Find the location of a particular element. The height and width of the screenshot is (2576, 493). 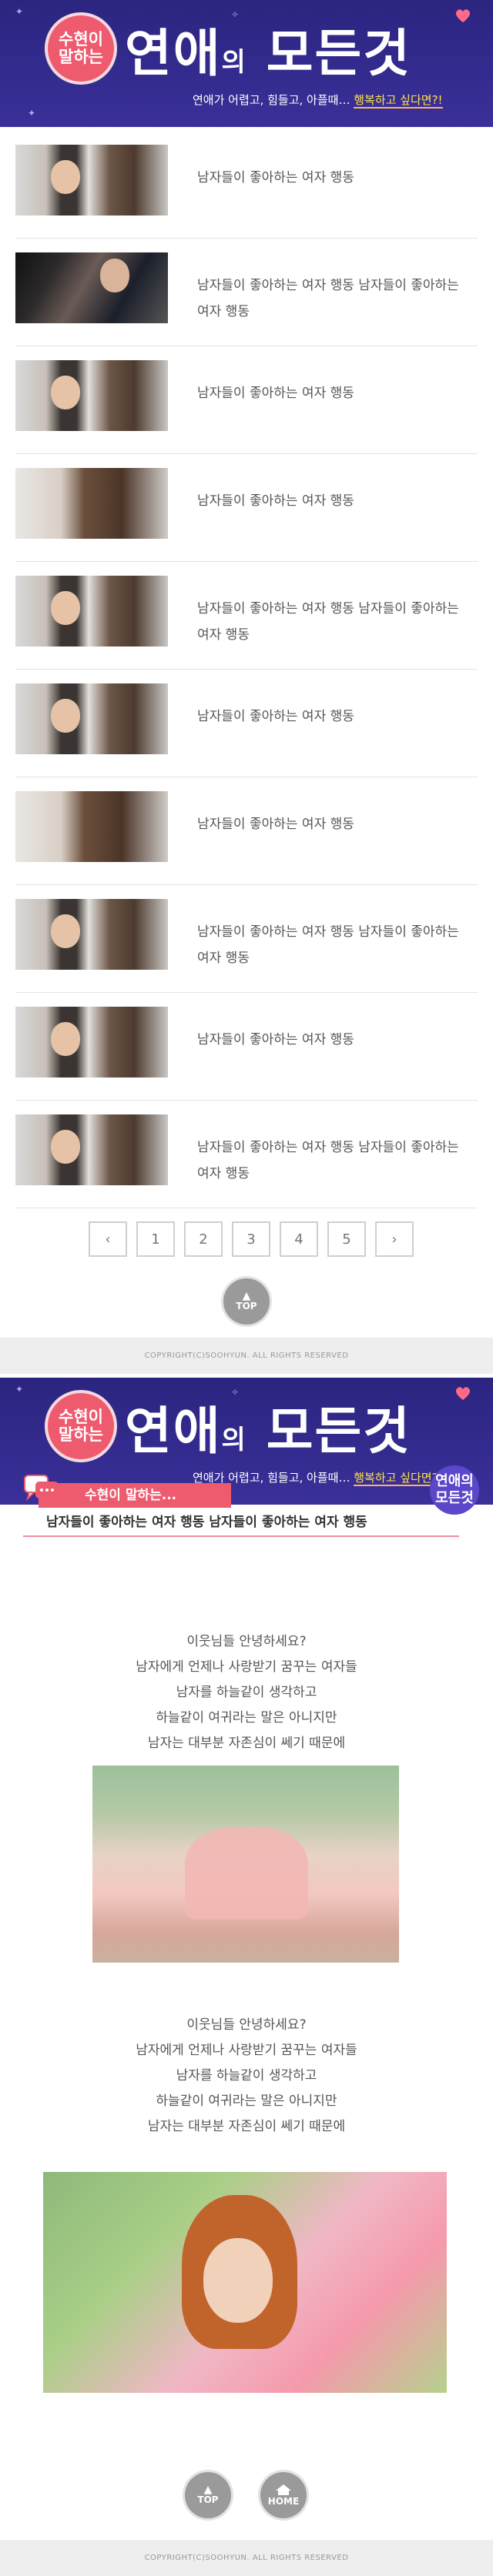

page-4-button: 4 is located at coordinates (299, 1239).